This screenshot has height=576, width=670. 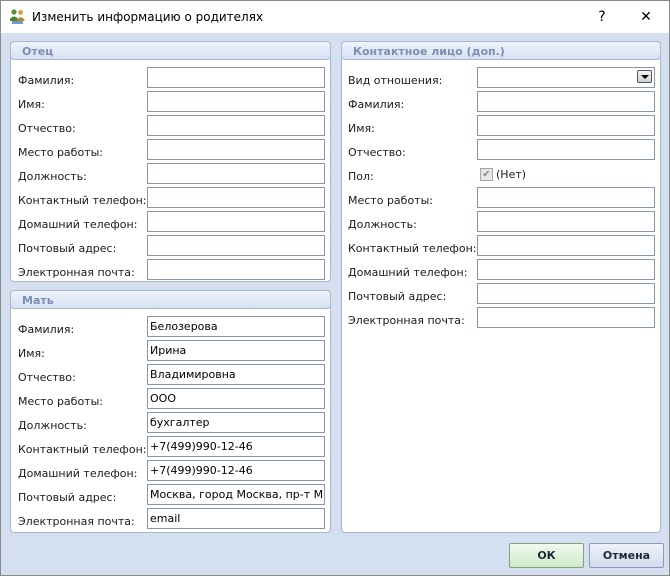 I want to click on chevron-down-icon, so click(x=644, y=76).